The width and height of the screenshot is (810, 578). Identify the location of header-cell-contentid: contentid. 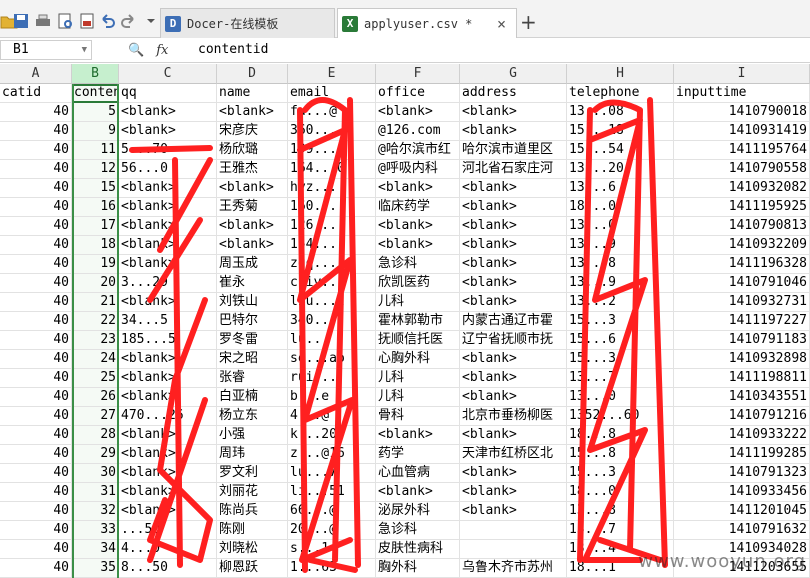
(95, 93).